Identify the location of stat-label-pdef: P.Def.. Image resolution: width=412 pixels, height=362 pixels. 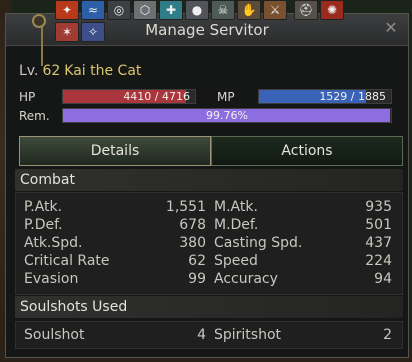
(43, 225).